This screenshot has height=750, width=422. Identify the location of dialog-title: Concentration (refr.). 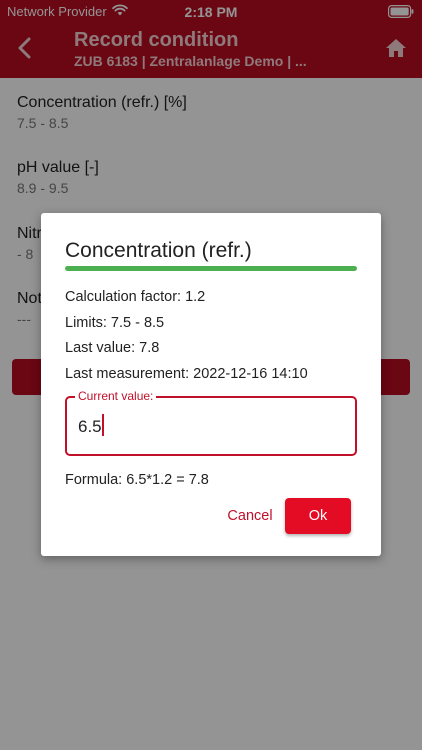
(158, 250).